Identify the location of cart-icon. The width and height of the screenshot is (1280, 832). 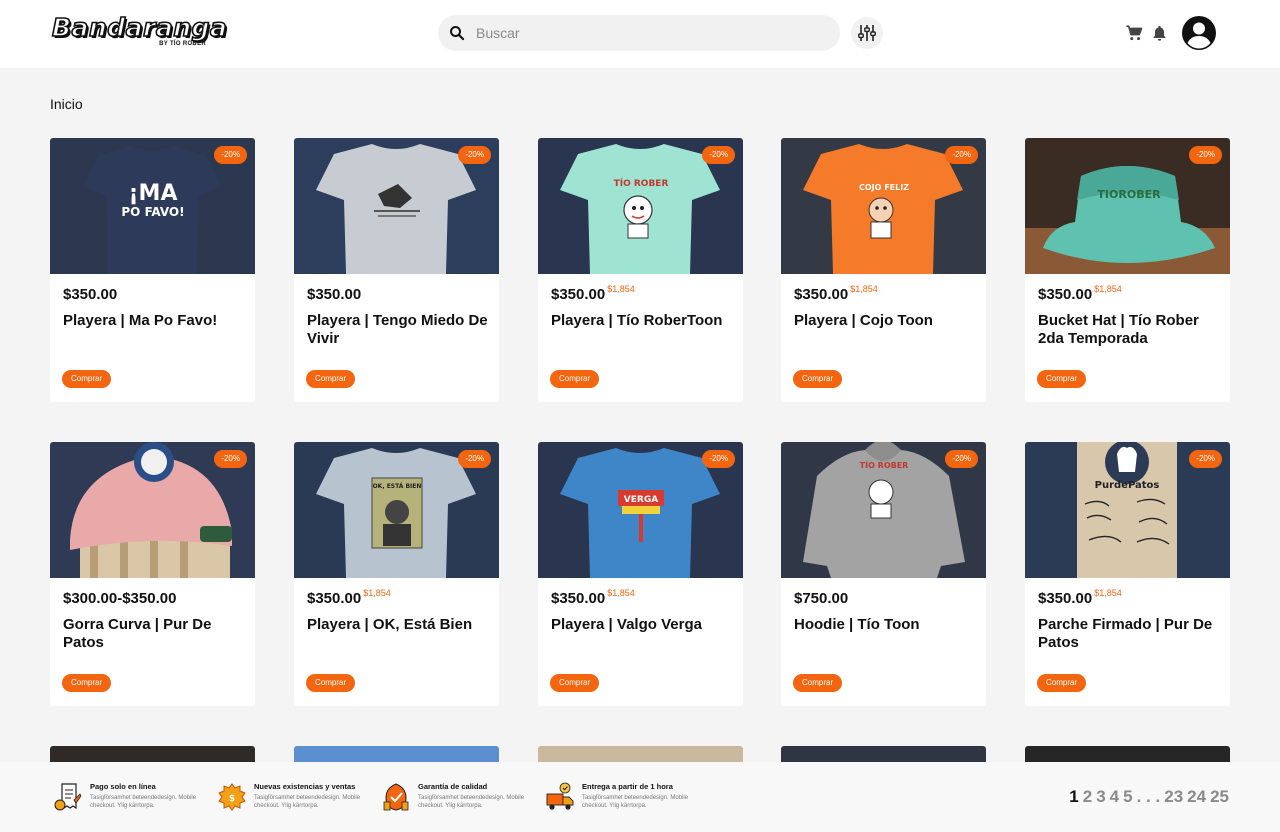
(1134, 33).